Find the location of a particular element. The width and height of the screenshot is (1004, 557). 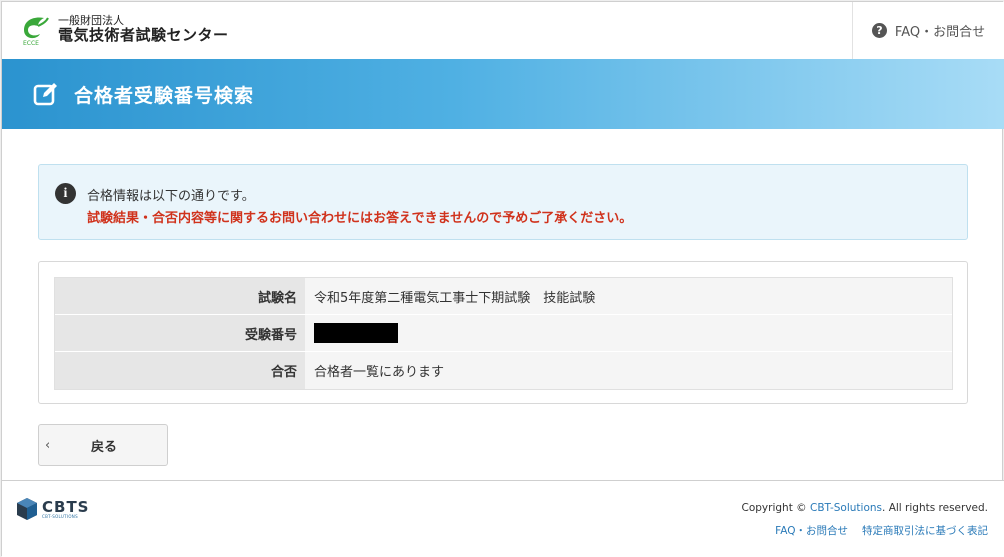

exam-number-value is located at coordinates (628, 333).